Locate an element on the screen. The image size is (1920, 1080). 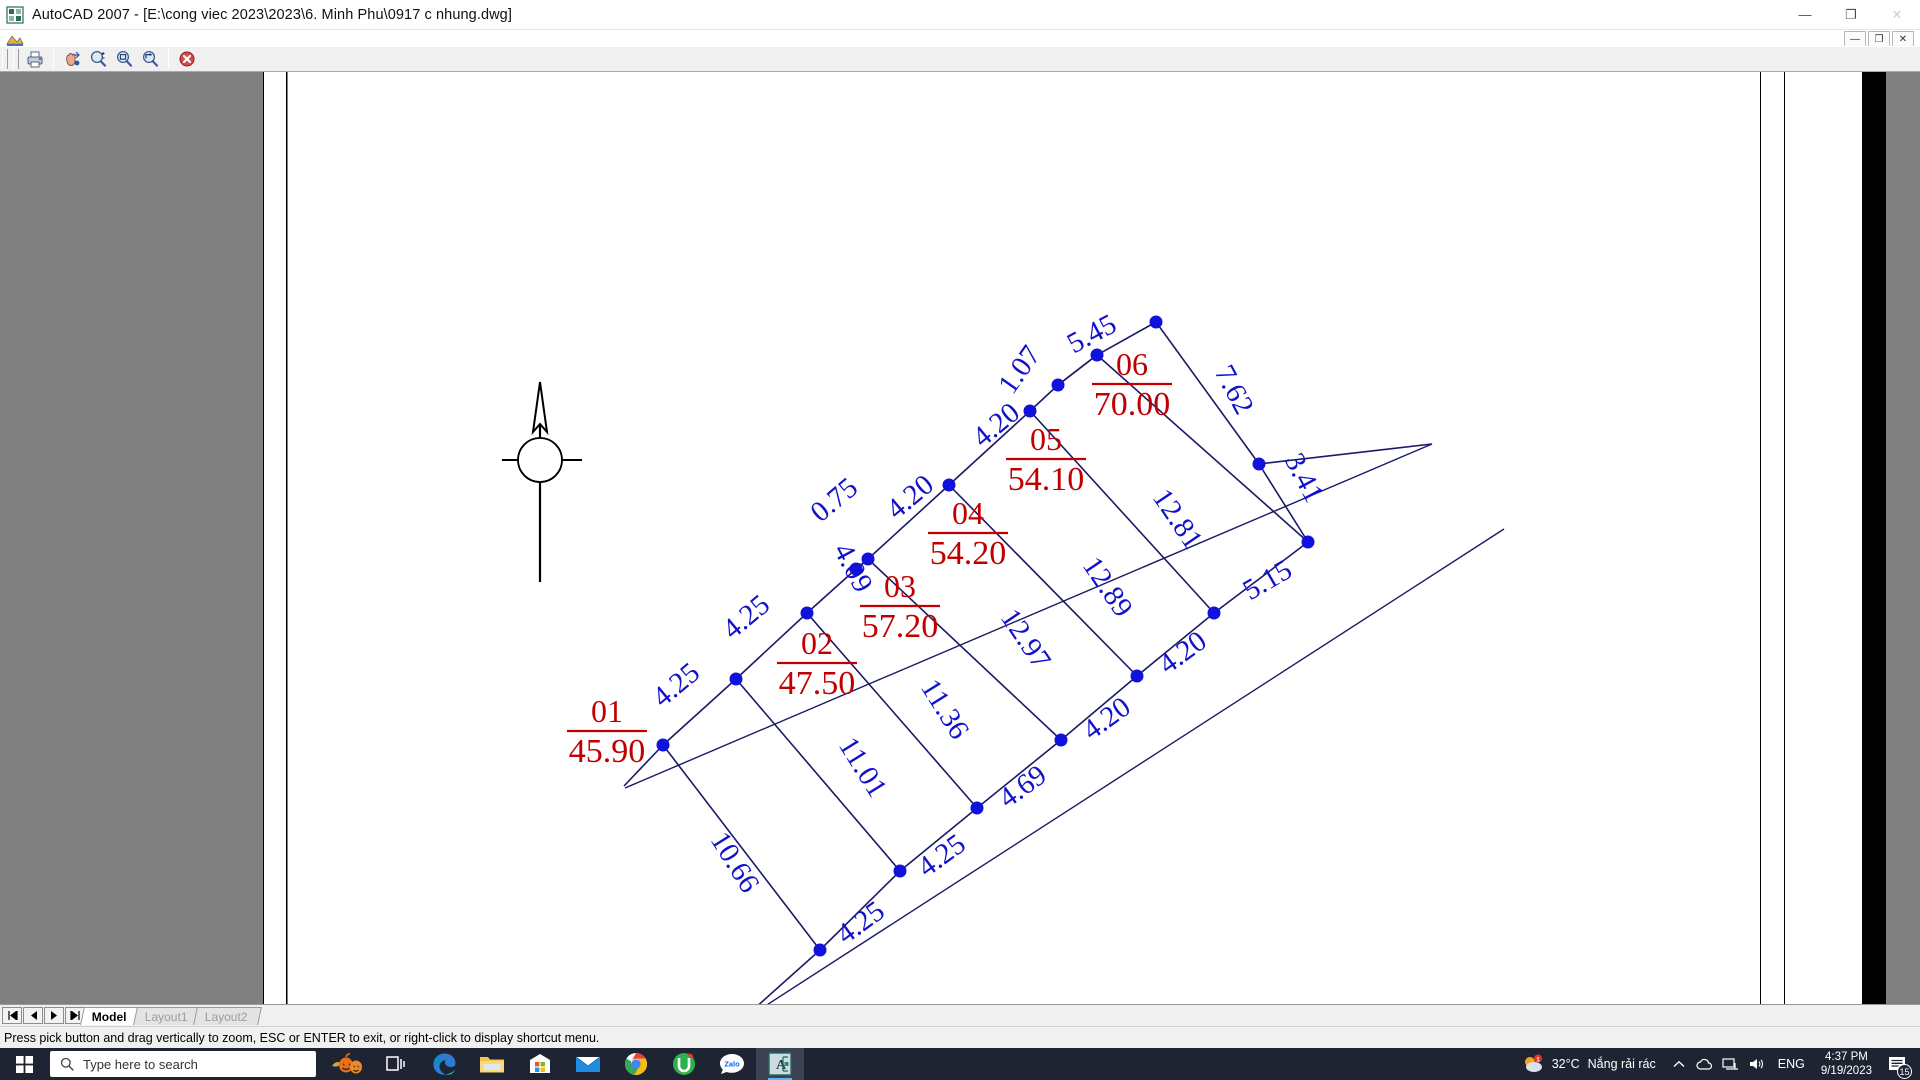
zalo-icon: Zalo is located at coordinates (732, 1064).